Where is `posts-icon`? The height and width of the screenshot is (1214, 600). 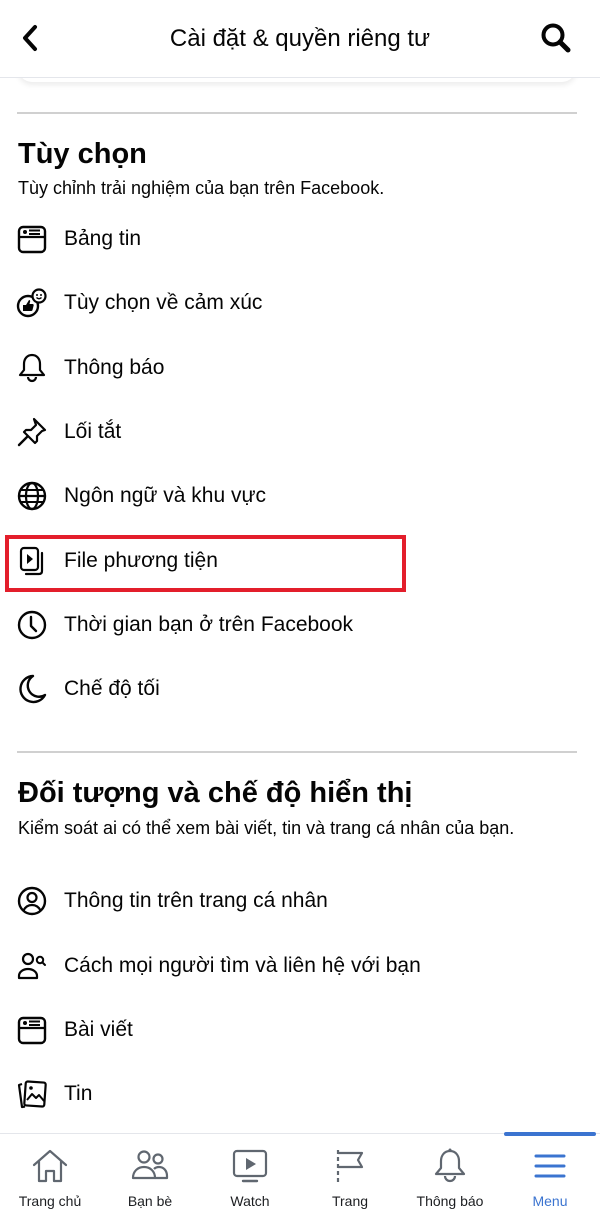
posts-icon is located at coordinates (32, 1030).